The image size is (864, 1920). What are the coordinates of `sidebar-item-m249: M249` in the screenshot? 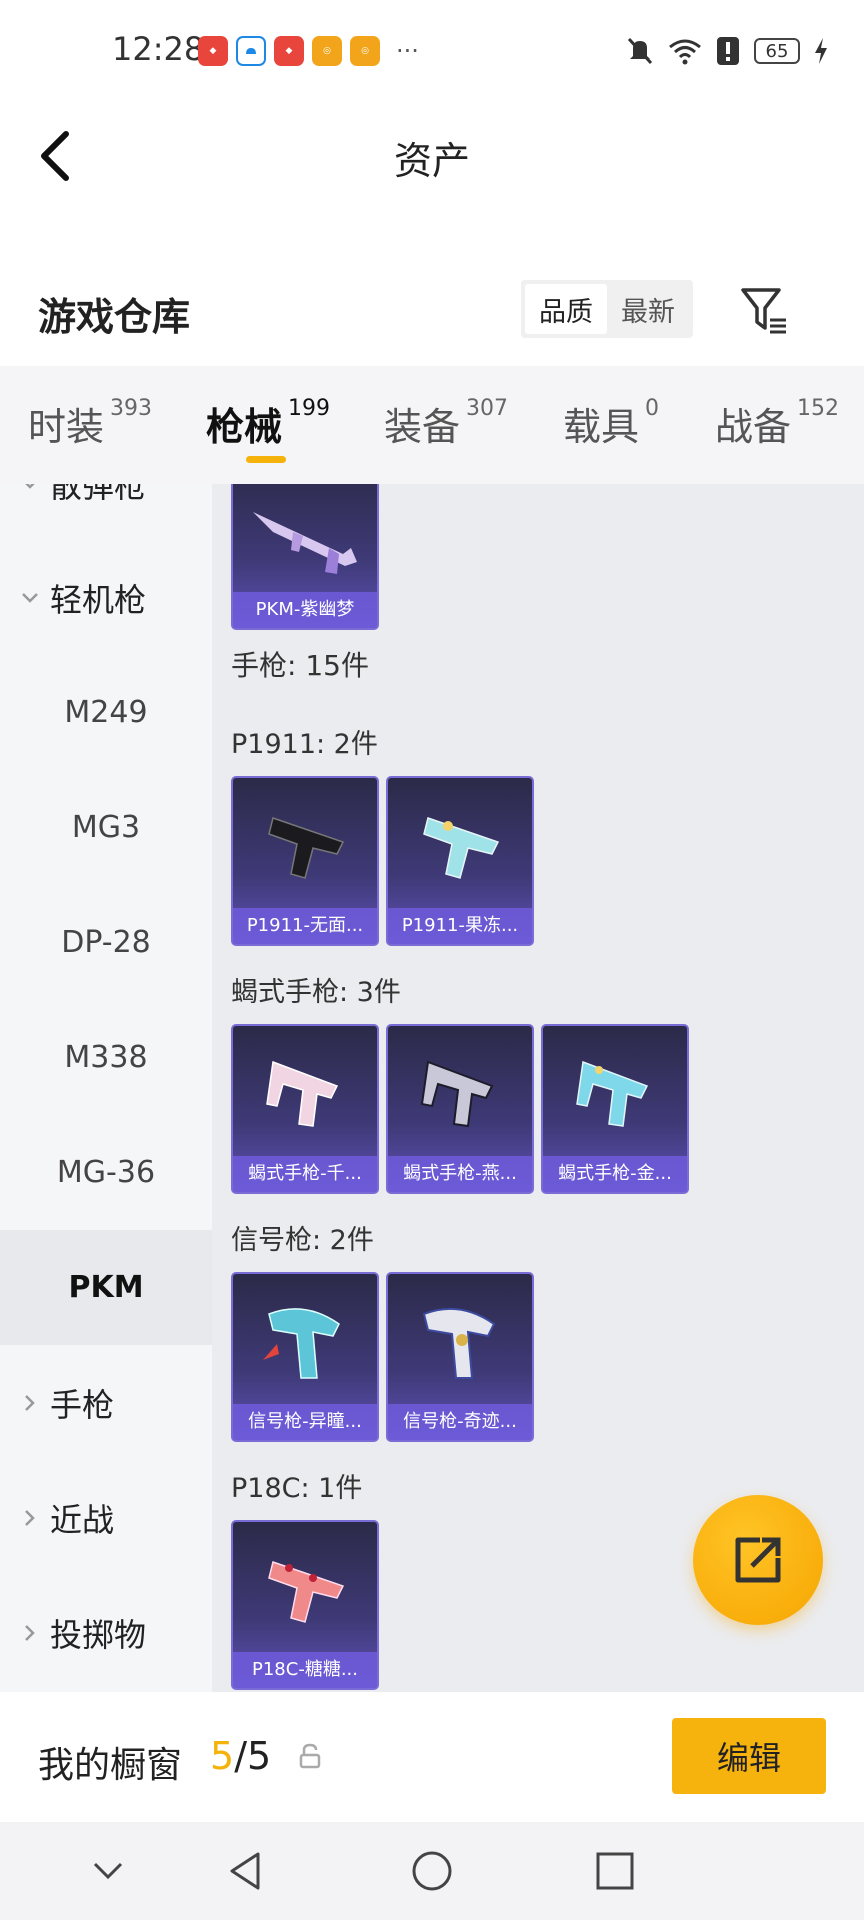 It's located at (106, 712).